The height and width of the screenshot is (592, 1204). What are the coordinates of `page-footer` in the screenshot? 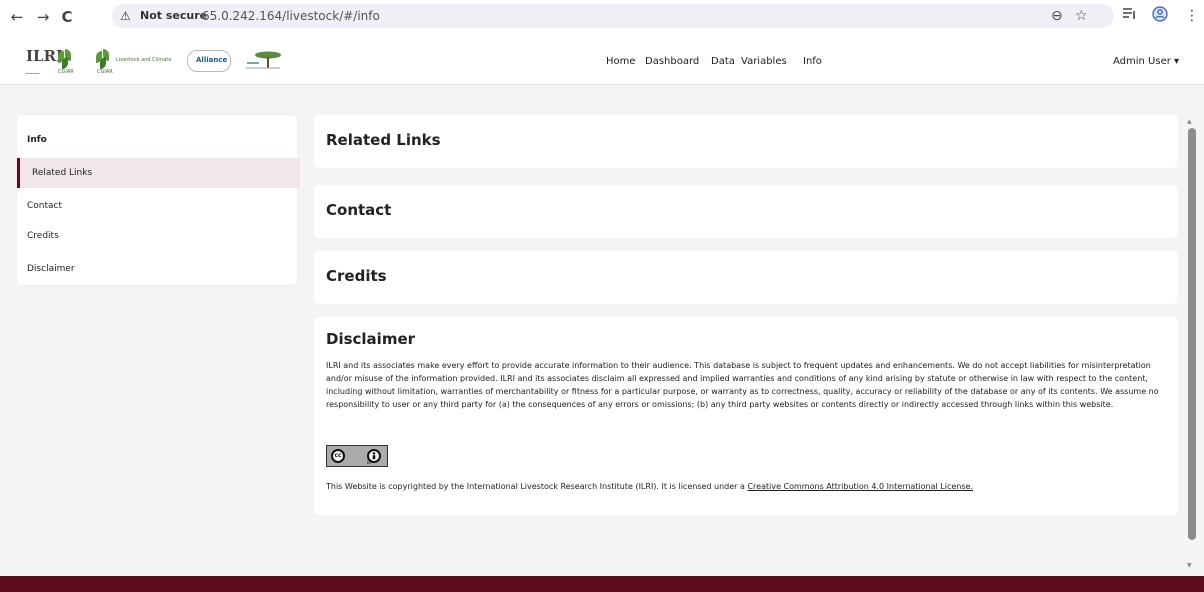 It's located at (602, 584).